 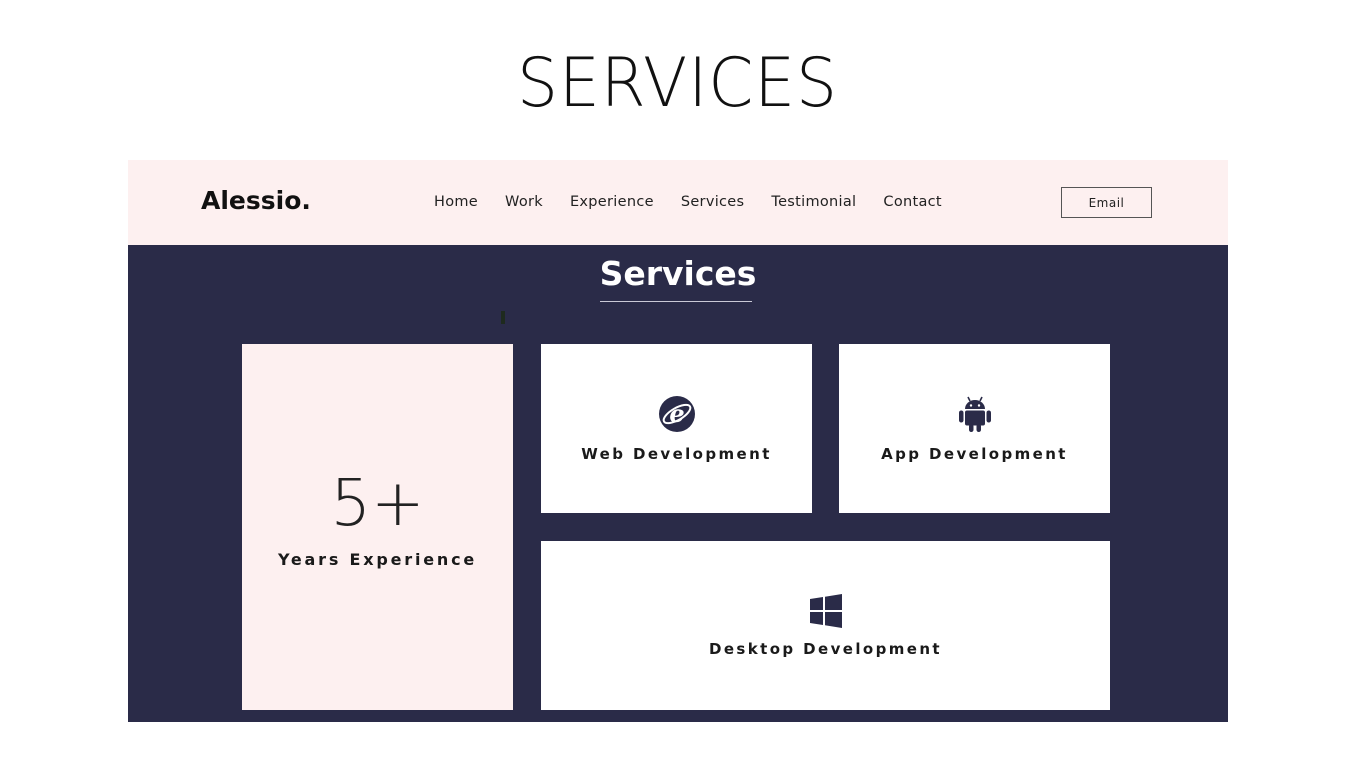 I want to click on windows-icon, so click(x=825, y=610).